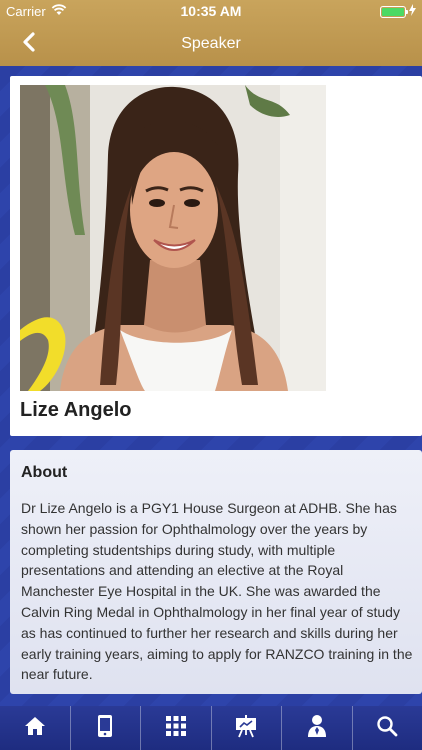 The height and width of the screenshot is (750, 422). I want to click on tab-presentations, so click(246, 728).